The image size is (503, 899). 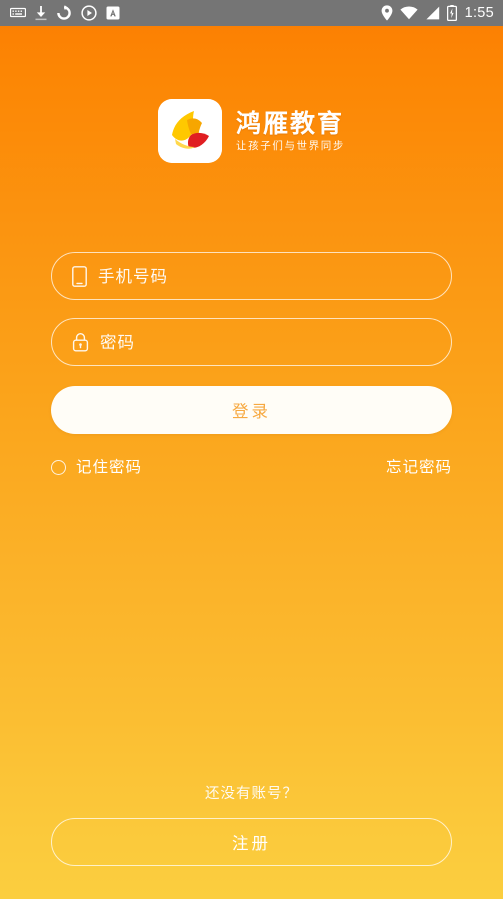 I want to click on password-field, so click(x=251, y=342).